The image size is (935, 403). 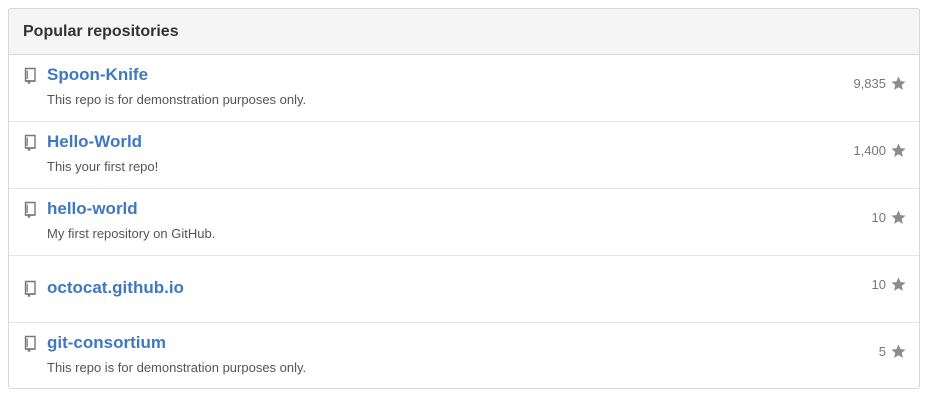 What do you see at coordinates (94, 142) in the screenshot?
I see `repo-name-link: Hello-World` at bounding box center [94, 142].